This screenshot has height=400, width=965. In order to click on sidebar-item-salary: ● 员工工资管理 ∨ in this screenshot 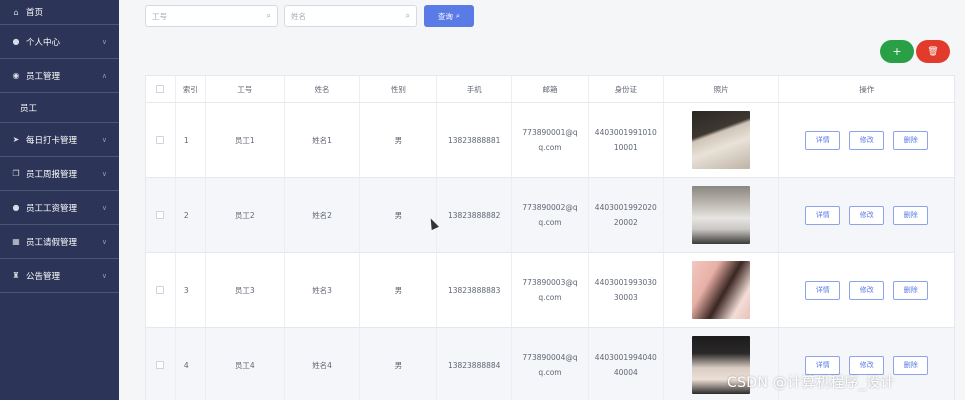, I will do `click(59, 208)`.